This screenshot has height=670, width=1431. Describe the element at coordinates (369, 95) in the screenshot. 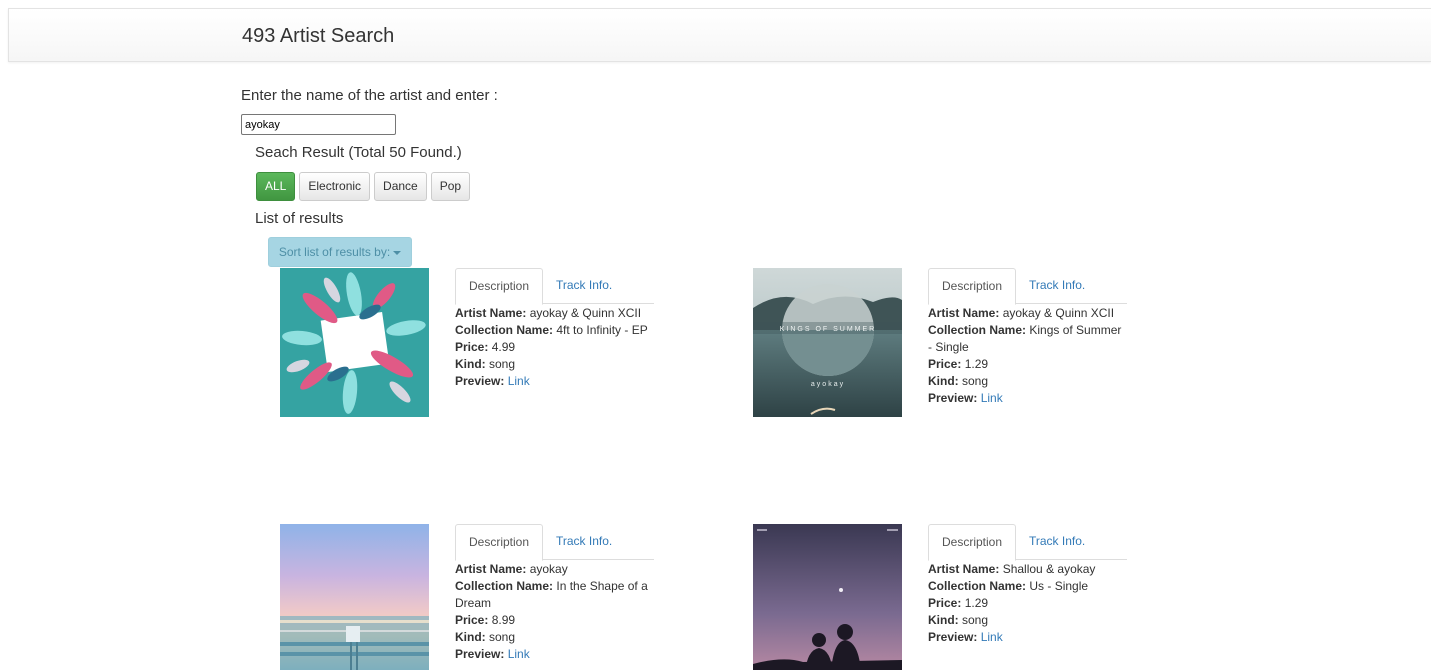

I see `search-prompt: Enter the name of the artist and enter :` at that location.